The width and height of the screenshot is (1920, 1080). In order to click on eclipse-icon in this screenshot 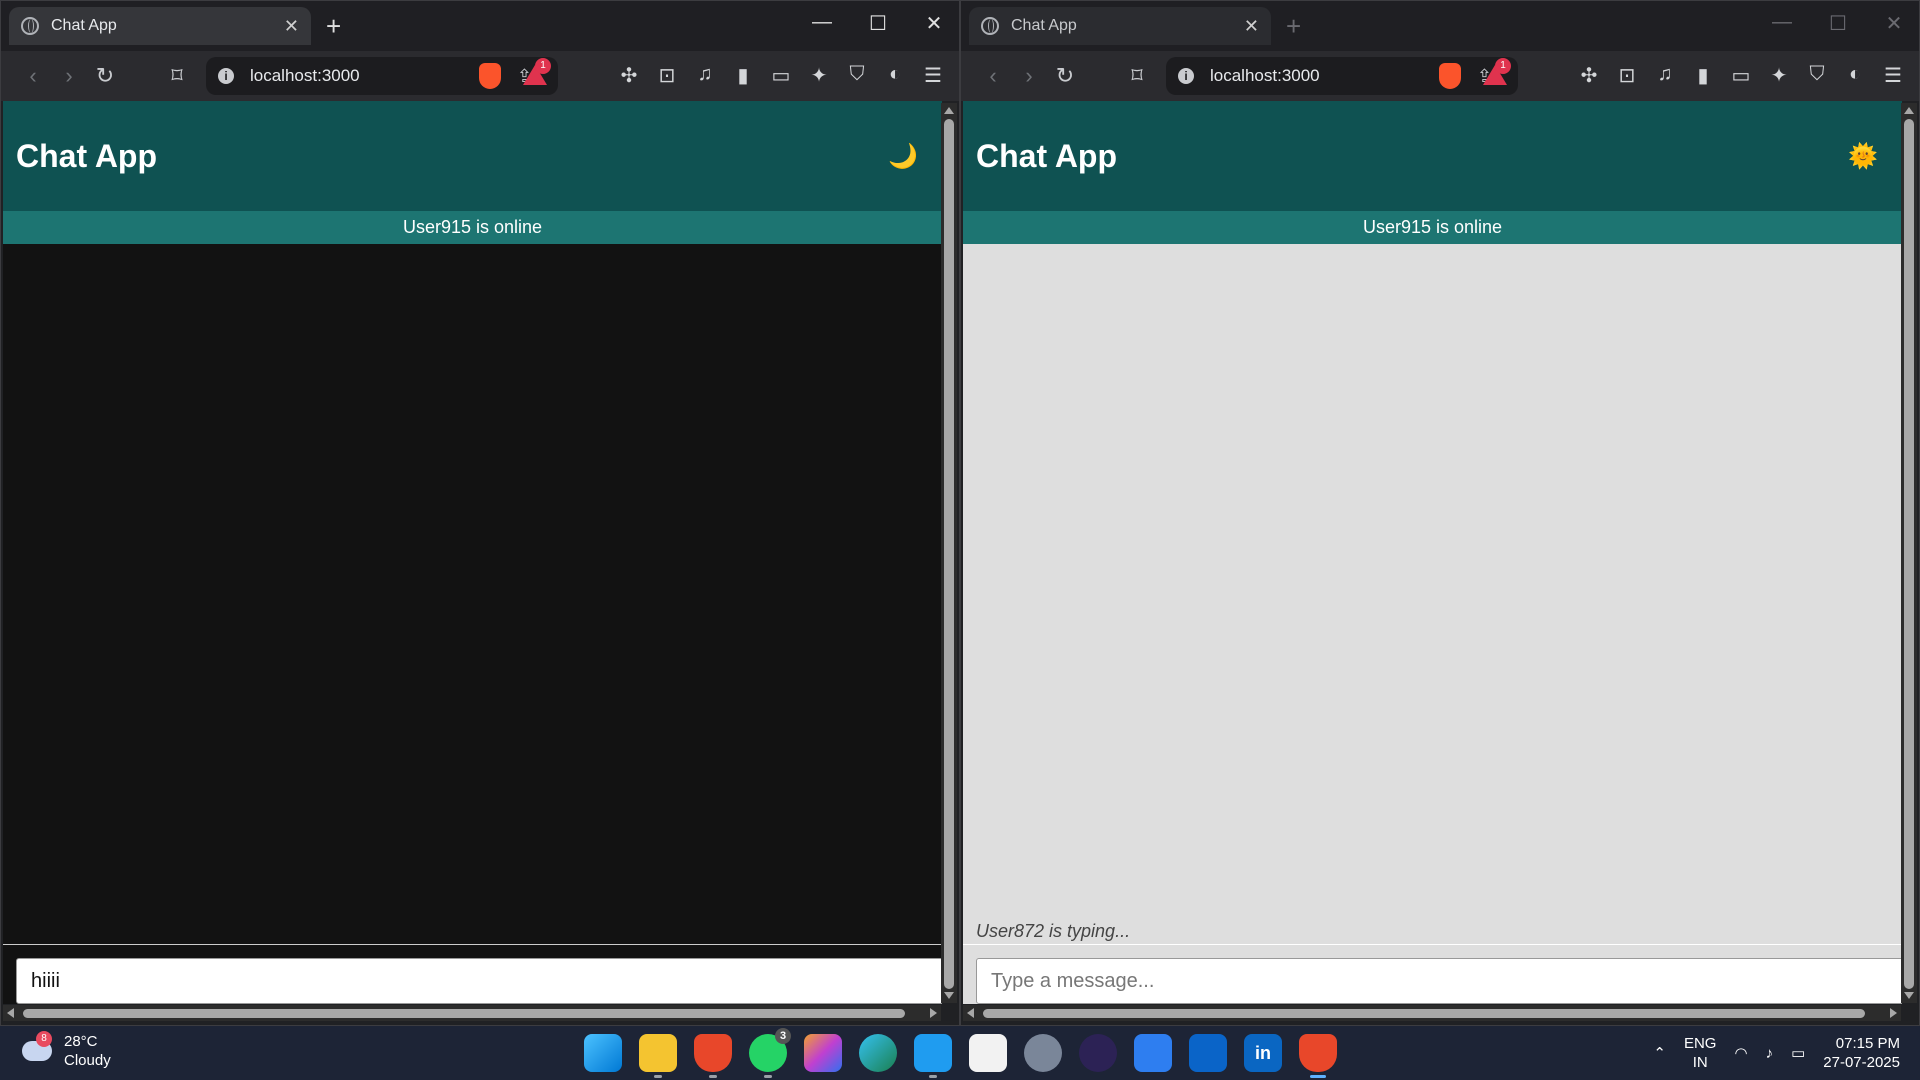, I will do `click(1098, 1053)`.